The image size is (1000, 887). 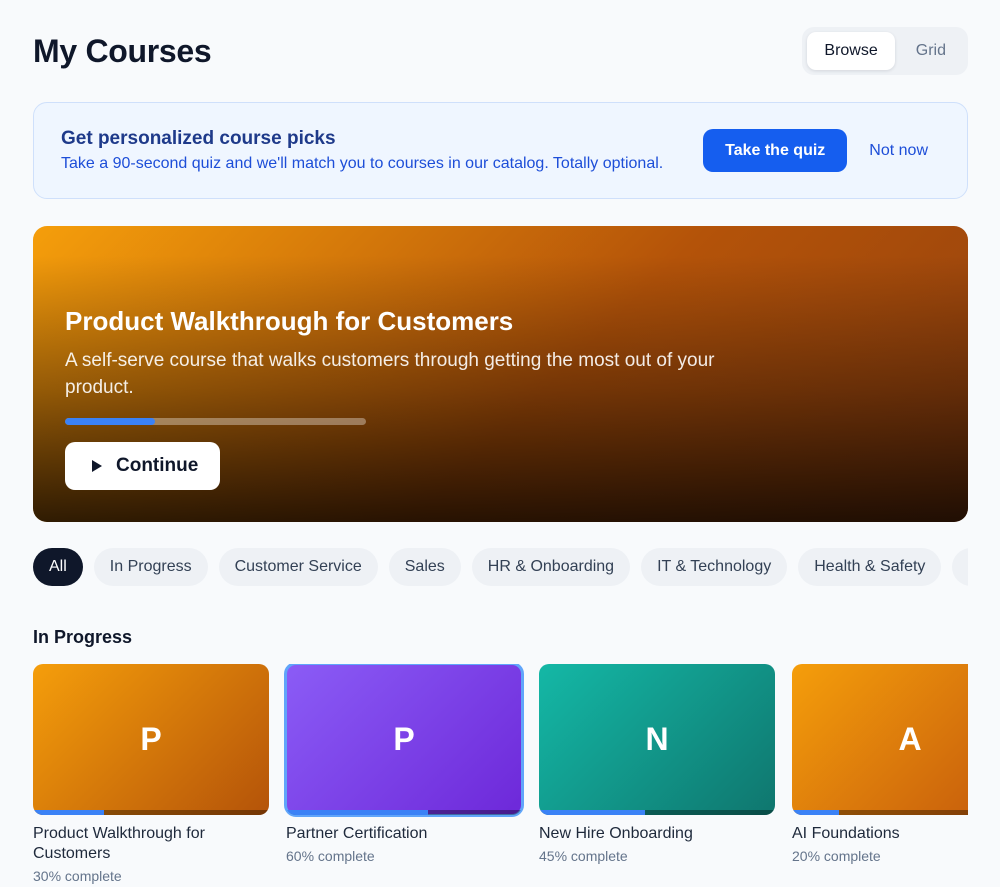 I want to click on course-progress-text: 60% complete, so click(x=330, y=856).